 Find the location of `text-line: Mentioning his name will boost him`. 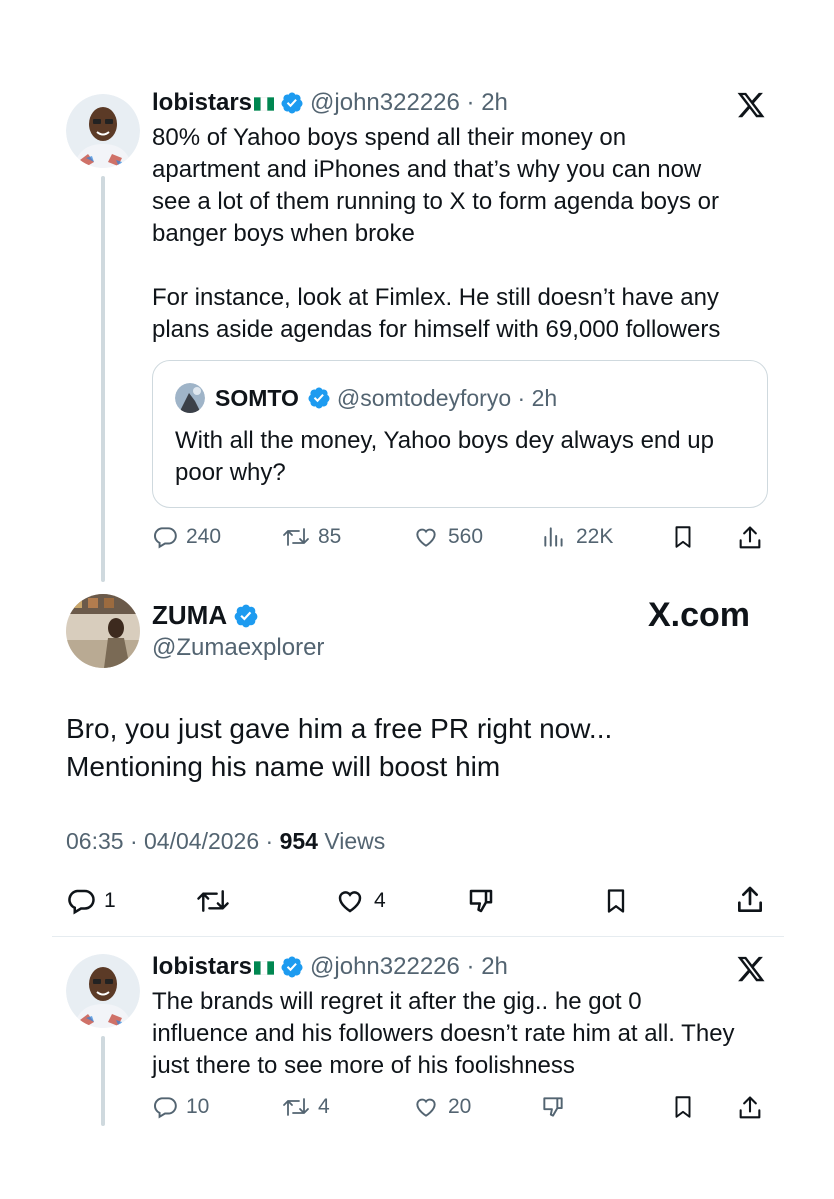

text-line: Mentioning his name will boost him is located at coordinates (283, 766).